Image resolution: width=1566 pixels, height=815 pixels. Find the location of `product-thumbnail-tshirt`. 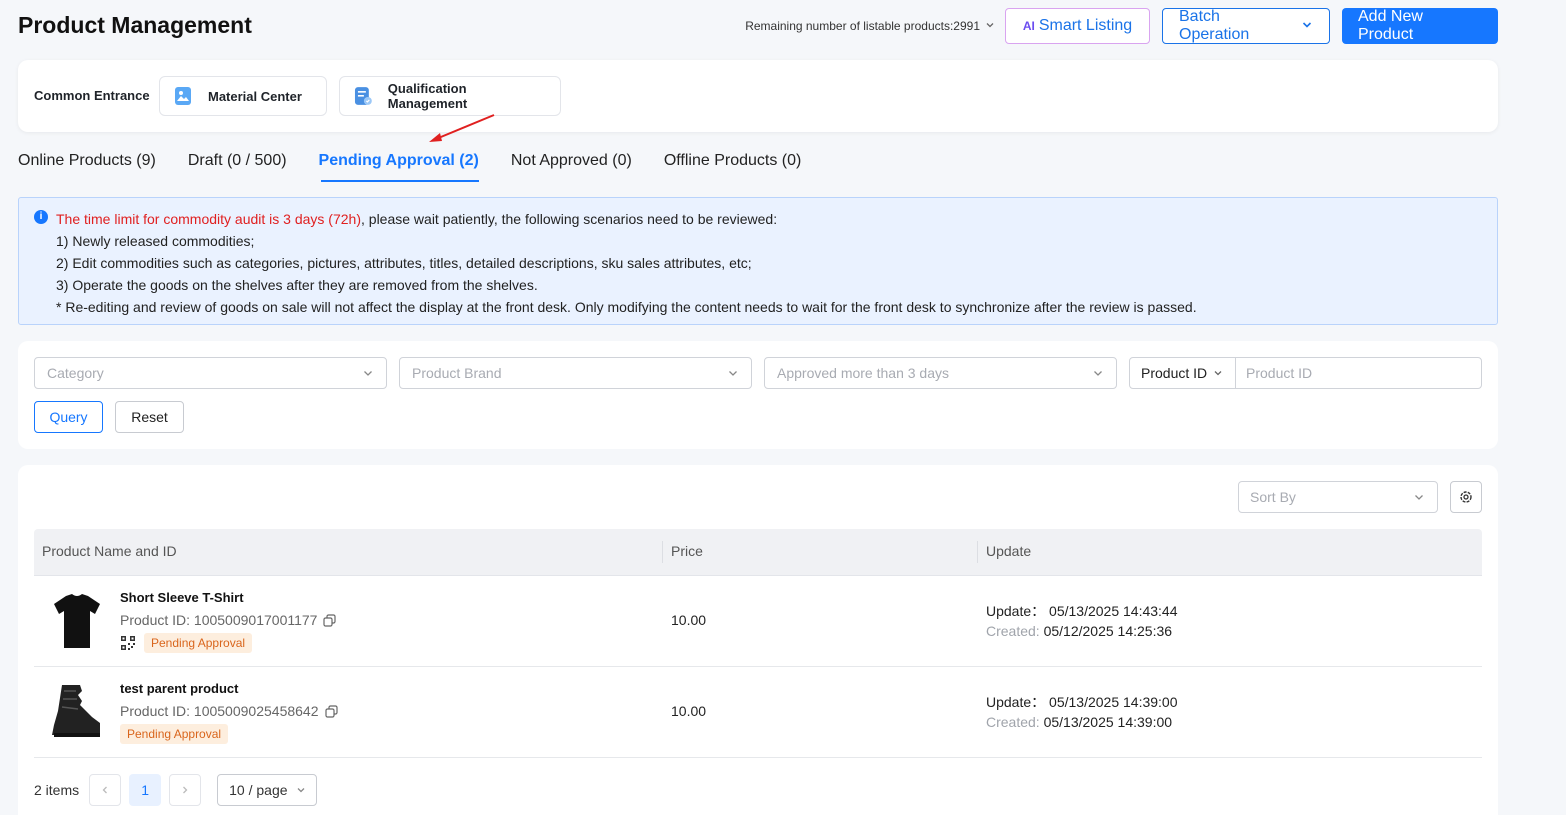

product-thumbnail-tshirt is located at coordinates (77, 621).